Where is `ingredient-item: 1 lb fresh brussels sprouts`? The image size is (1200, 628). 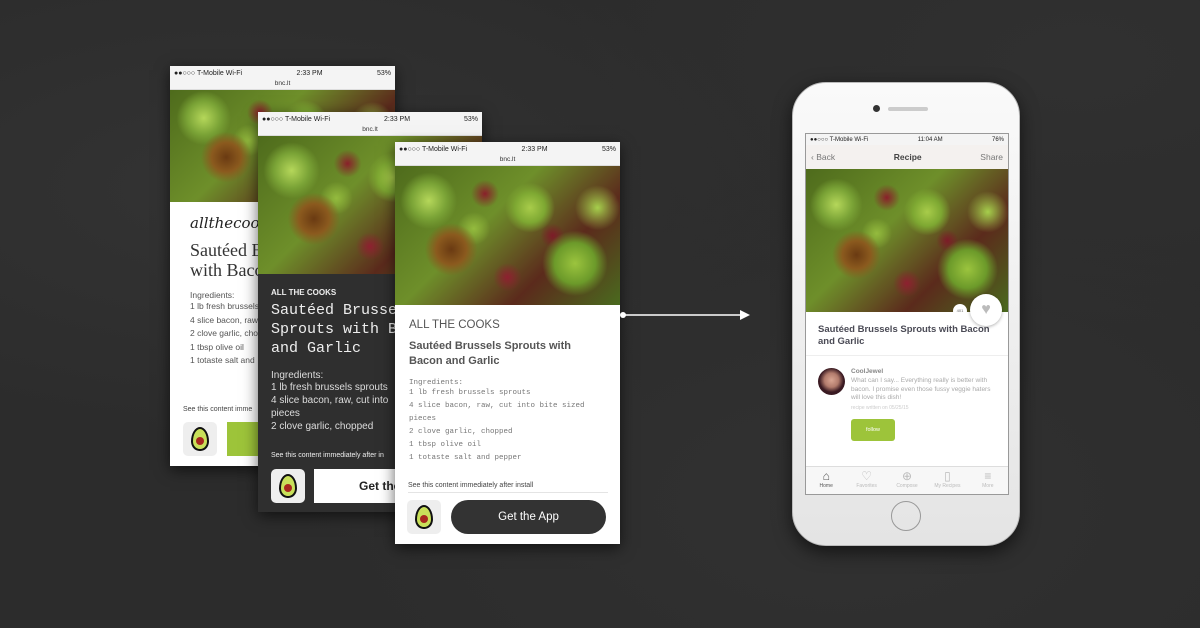
ingredient-item: 1 lb fresh brussels sprouts is located at coordinates (470, 393).